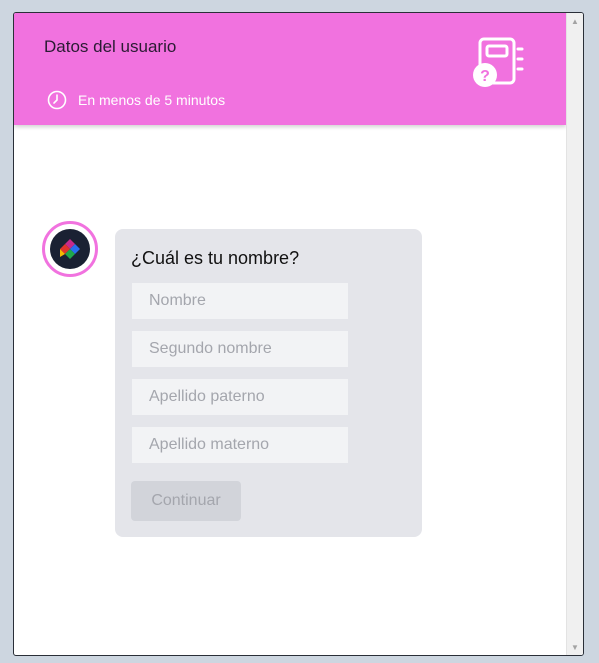  I want to click on scroll-down-arrow-icon: ▼, so click(575, 647).